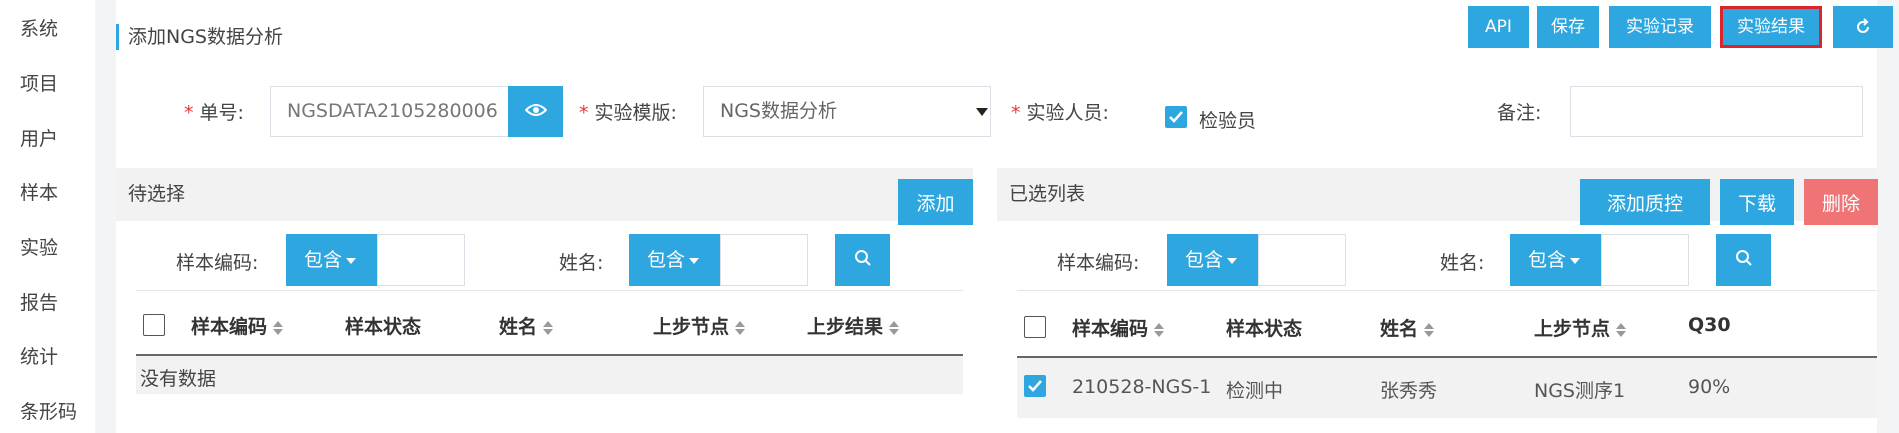 The image size is (1899, 433). I want to click on selected-code-mode-dropdown: 包含, so click(1212, 260).